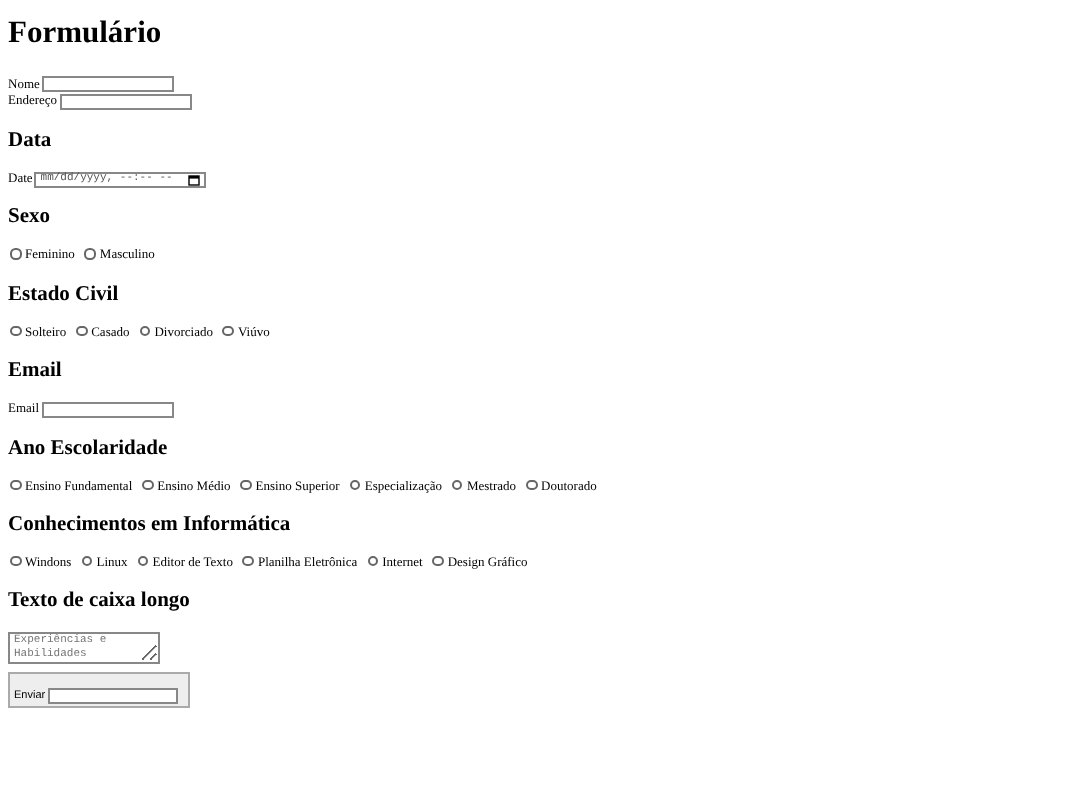 This screenshot has height=810, width=1080. Describe the element at coordinates (89, 448) in the screenshot. I see `section-heading: Ano Escolaridade` at that location.